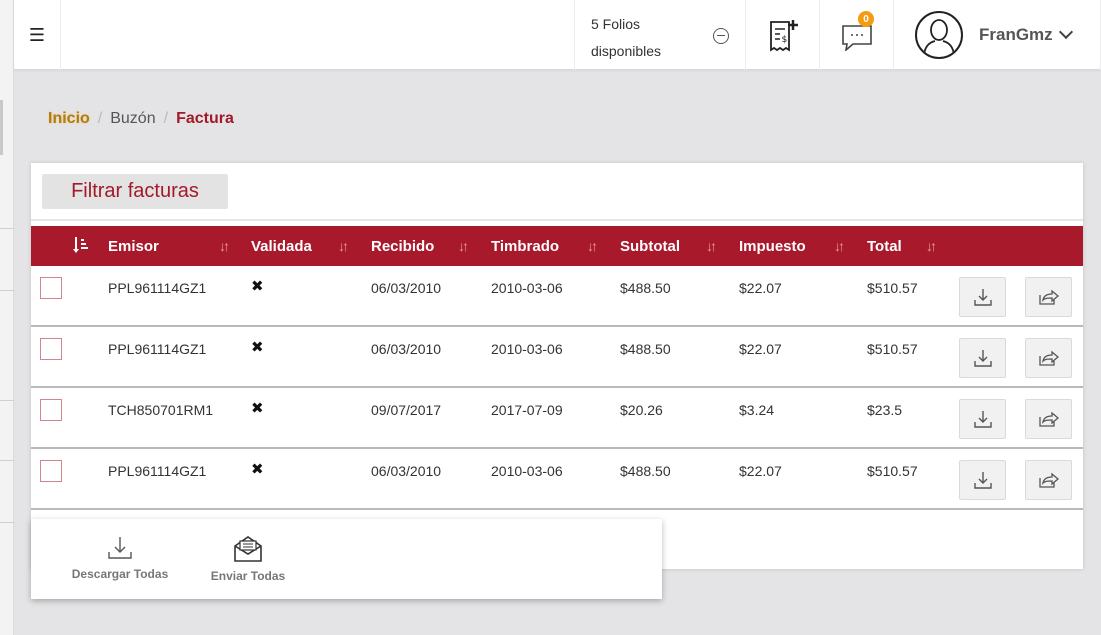 This screenshot has height=635, width=1101. I want to click on cell-emisor: TCH850701RM1, so click(161, 410).